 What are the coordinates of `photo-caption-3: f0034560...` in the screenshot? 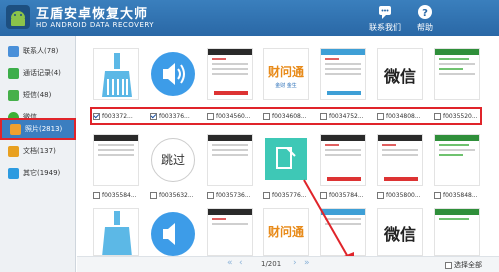 It's located at (229, 116).